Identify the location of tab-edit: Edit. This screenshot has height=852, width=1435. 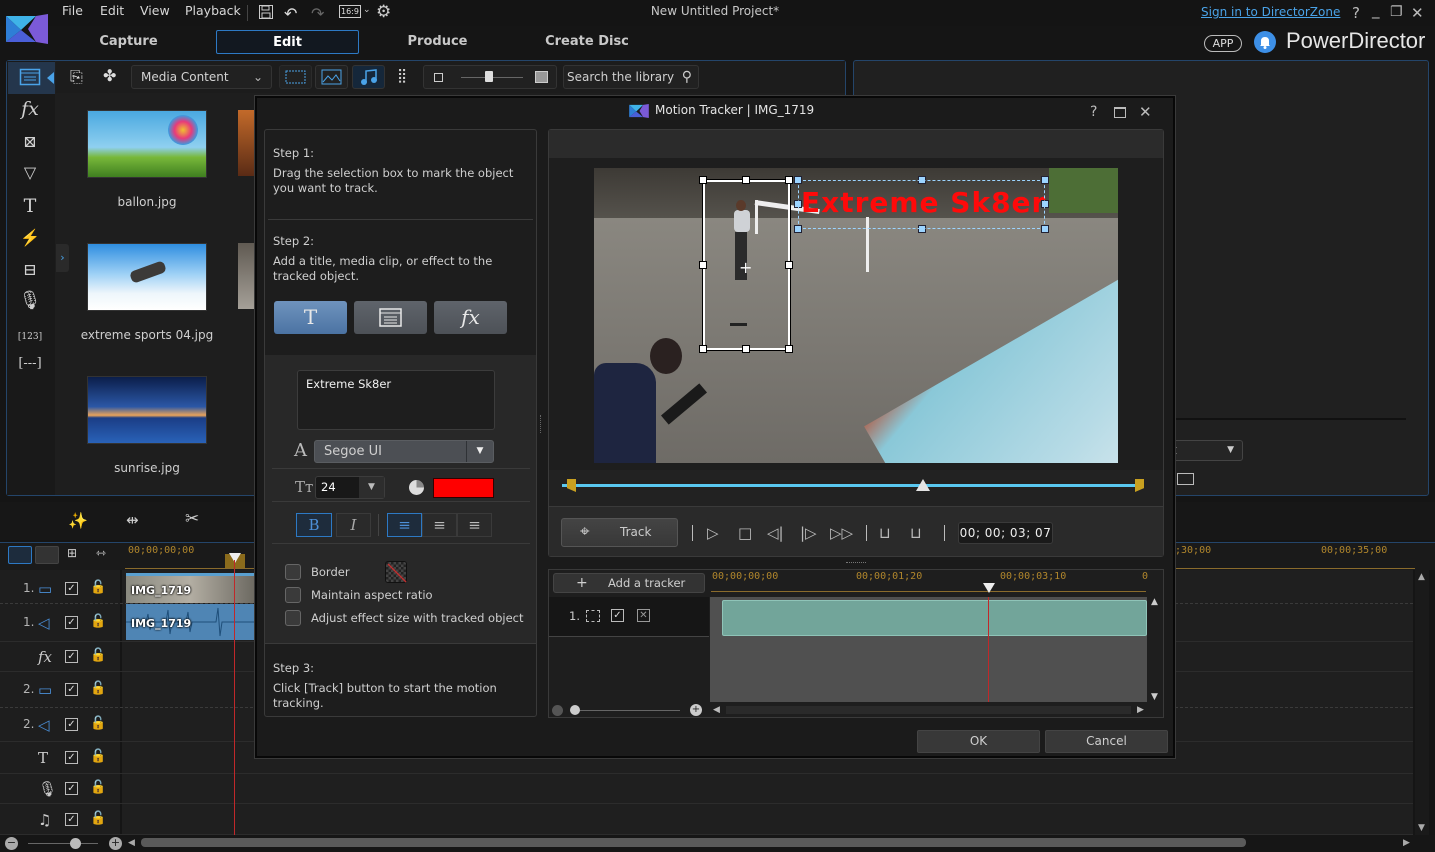
(287, 42).